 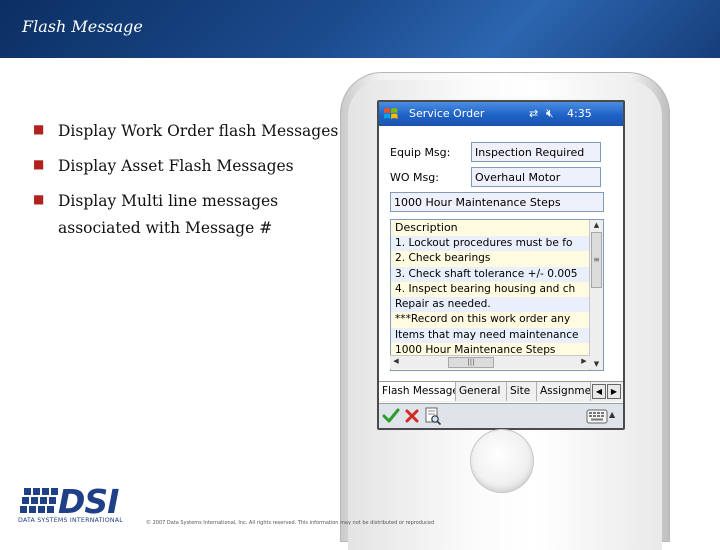 I want to click on scroll-up-icon: ▲, so click(x=596, y=226).